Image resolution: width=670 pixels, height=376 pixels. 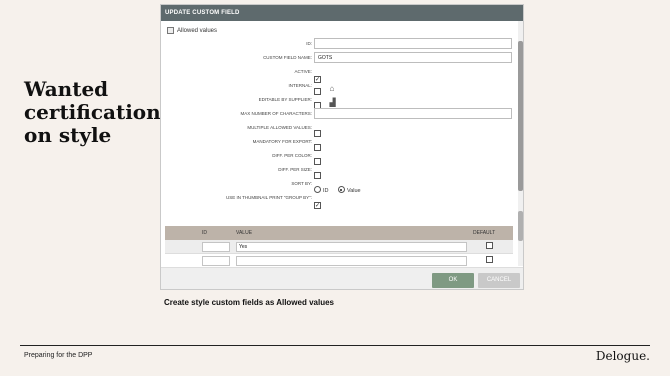 I want to click on internal-label: INTERNAL:, so click(x=300, y=85).